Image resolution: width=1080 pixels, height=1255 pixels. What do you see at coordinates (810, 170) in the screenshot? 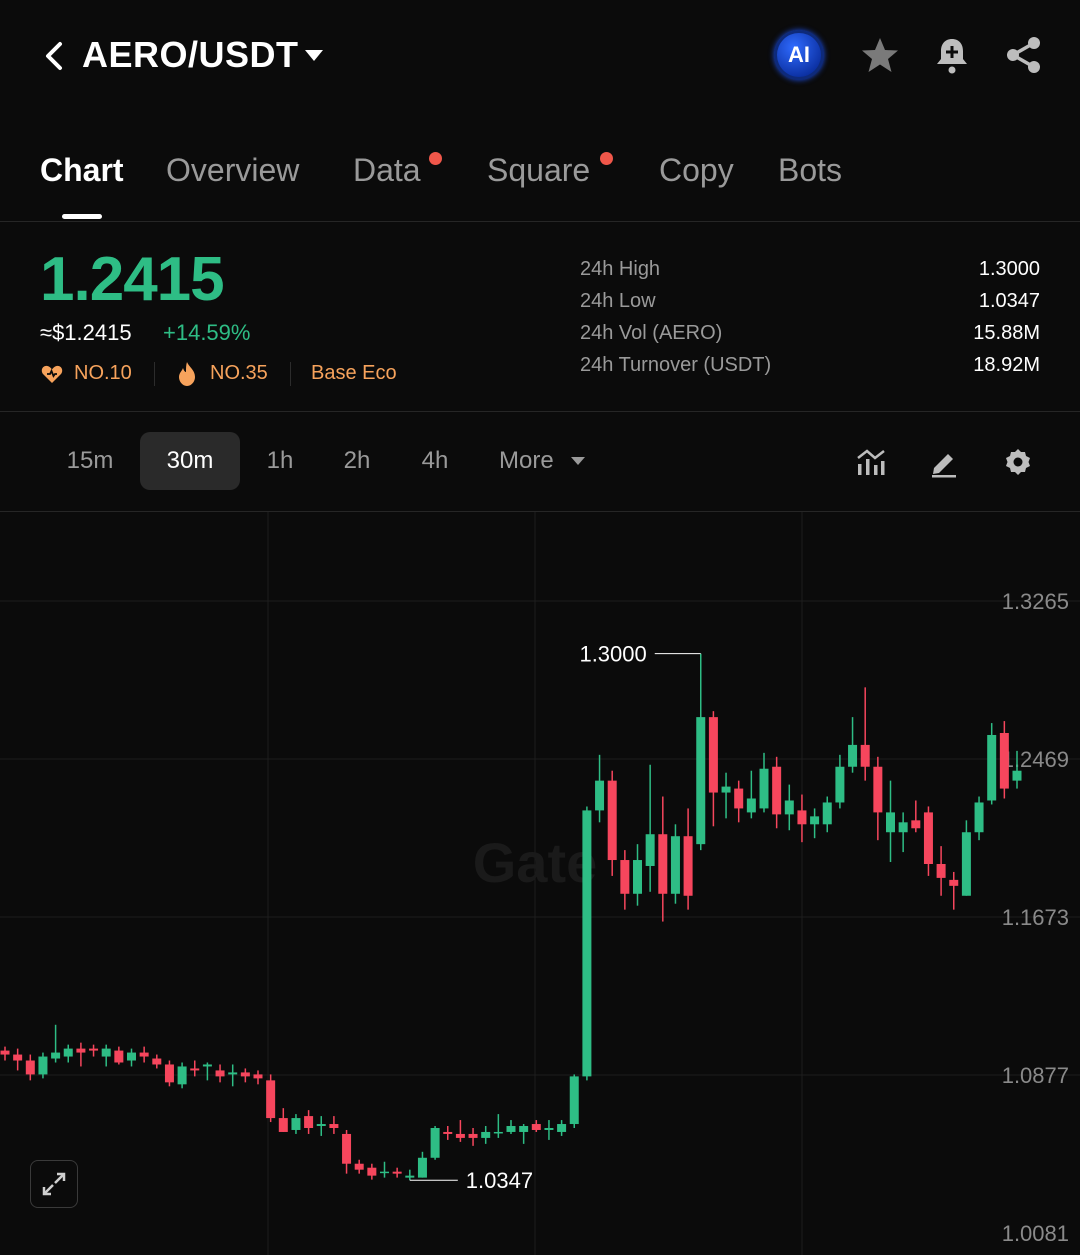
I see `tab-bots: Bots` at bounding box center [810, 170].